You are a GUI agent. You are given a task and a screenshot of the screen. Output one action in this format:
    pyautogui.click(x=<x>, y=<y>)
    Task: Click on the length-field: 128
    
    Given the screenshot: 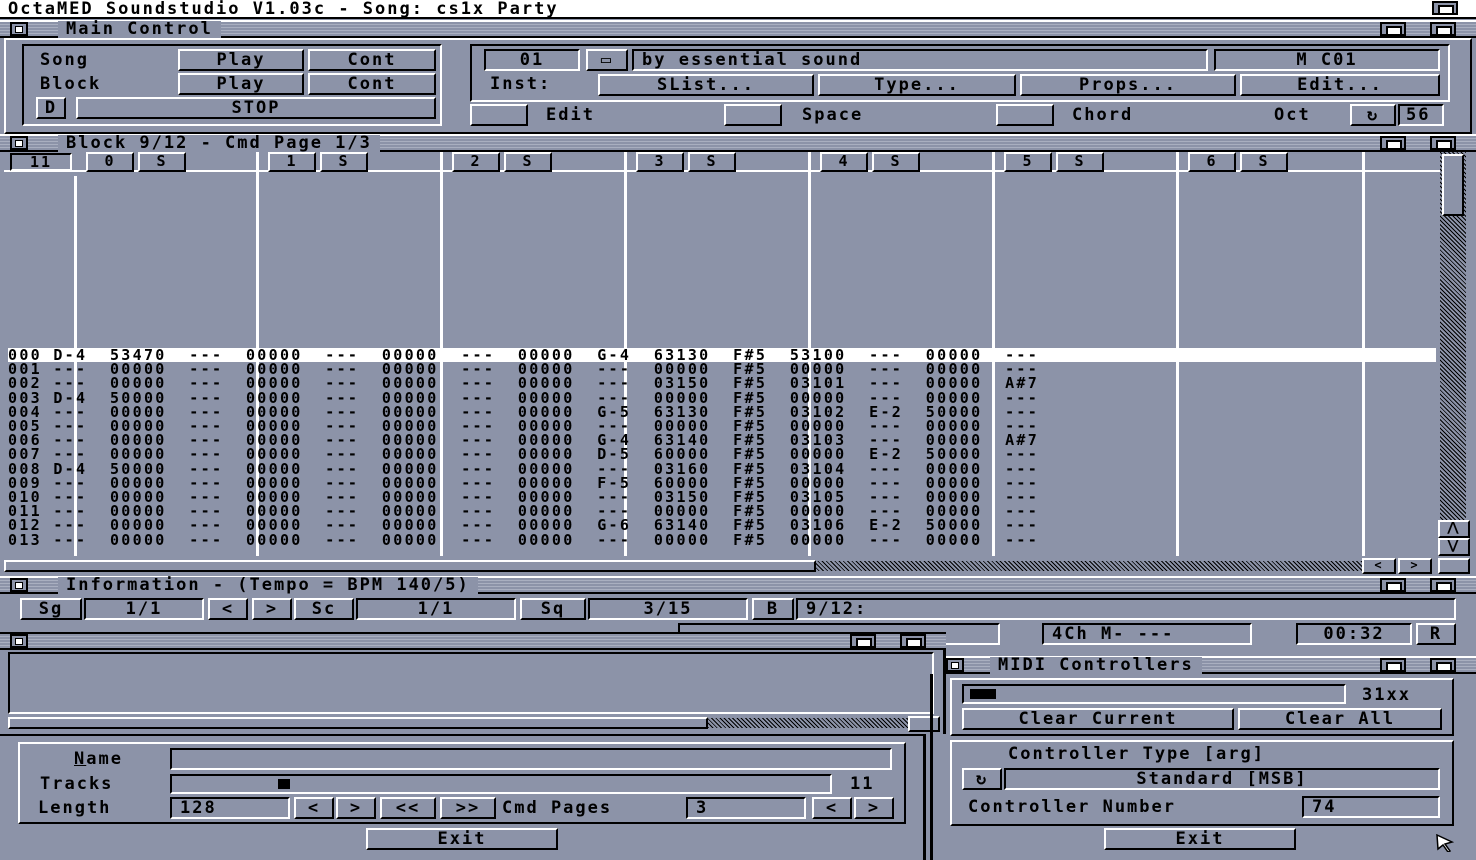 What is the action you would take?
    pyautogui.click(x=230, y=808)
    